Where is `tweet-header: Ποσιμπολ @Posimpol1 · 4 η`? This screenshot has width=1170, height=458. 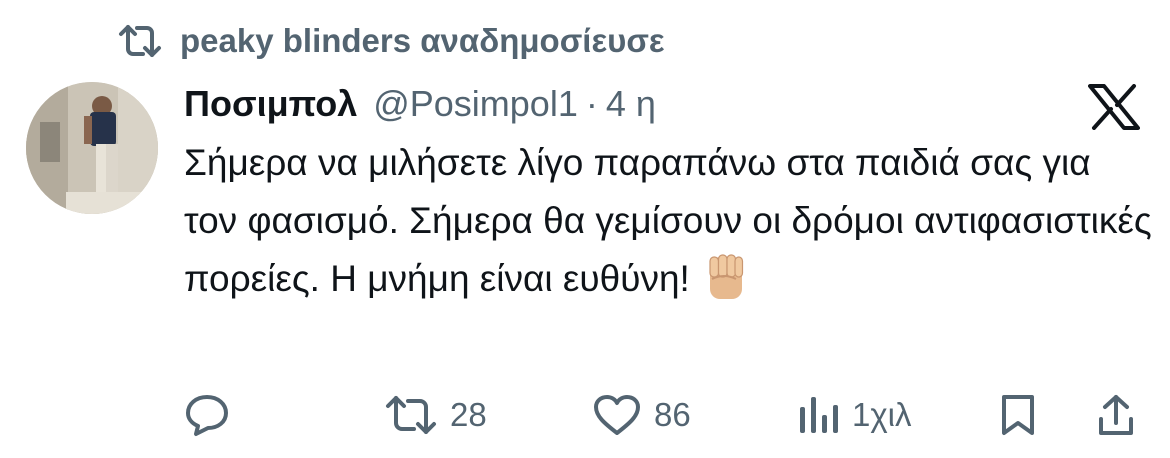 tweet-header: Ποσιμπολ @Posimpol1 · 4 η is located at coordinates (420, 104).